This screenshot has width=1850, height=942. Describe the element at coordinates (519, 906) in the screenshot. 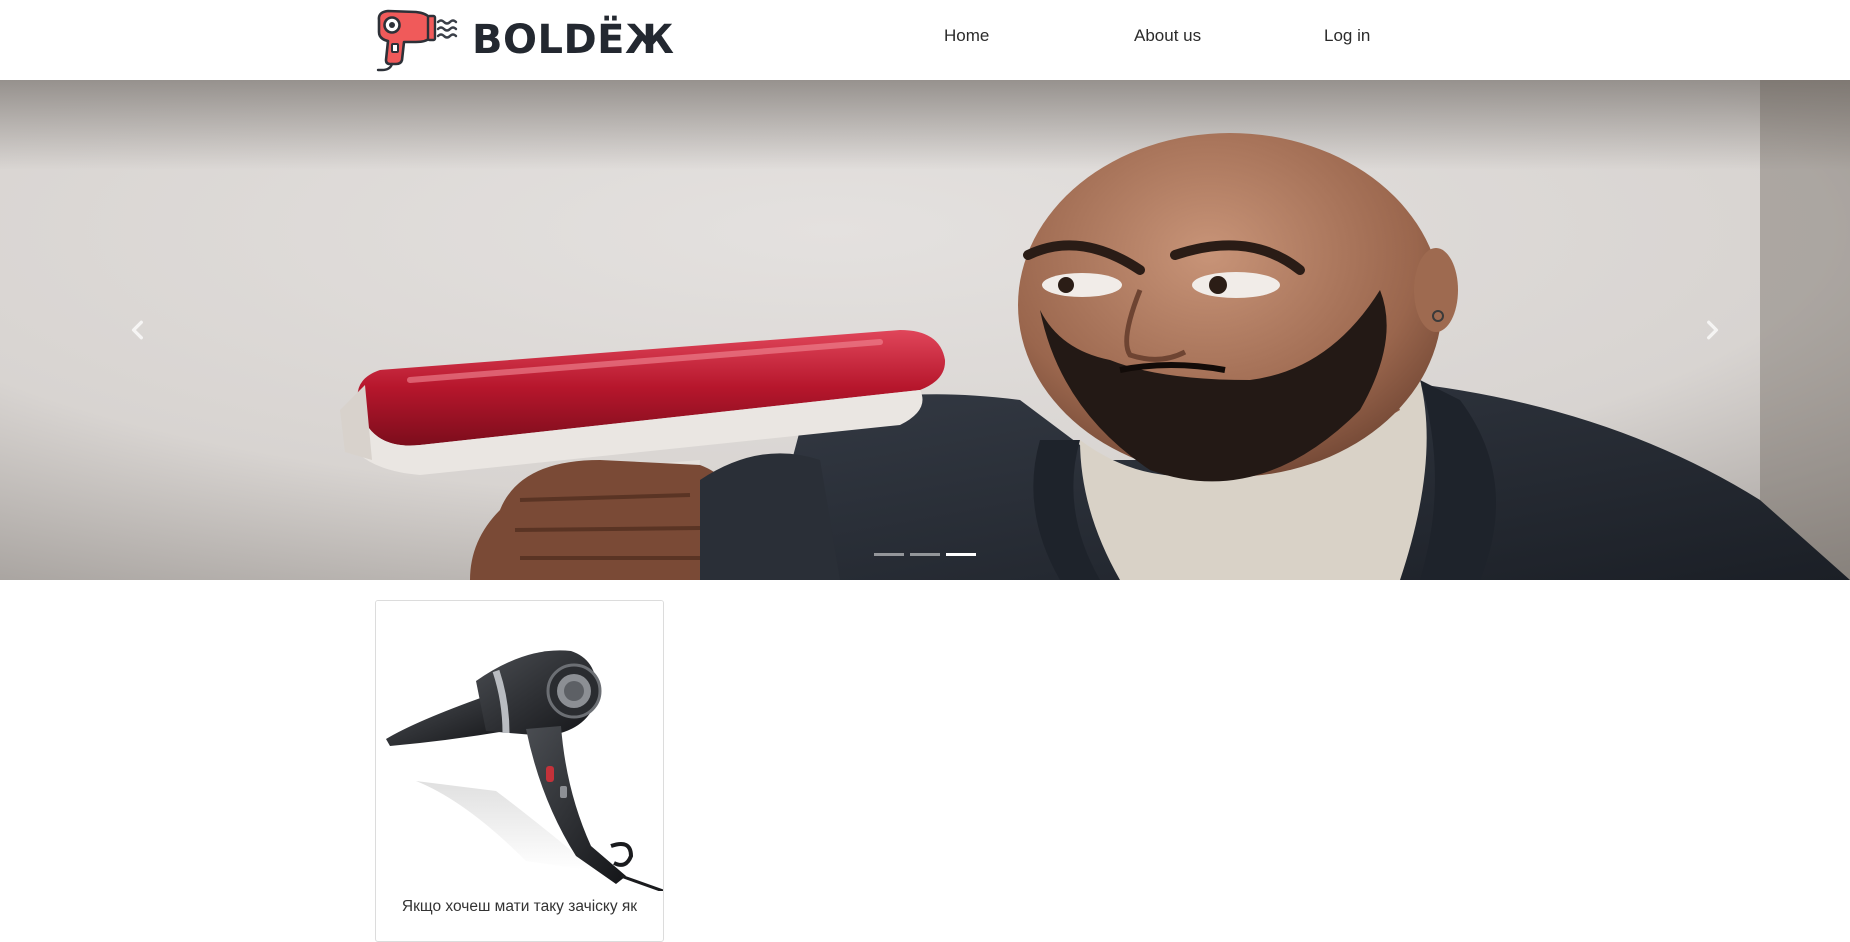

I see `product-description: Якщо хочеш мати таку зачіску як` at that location.